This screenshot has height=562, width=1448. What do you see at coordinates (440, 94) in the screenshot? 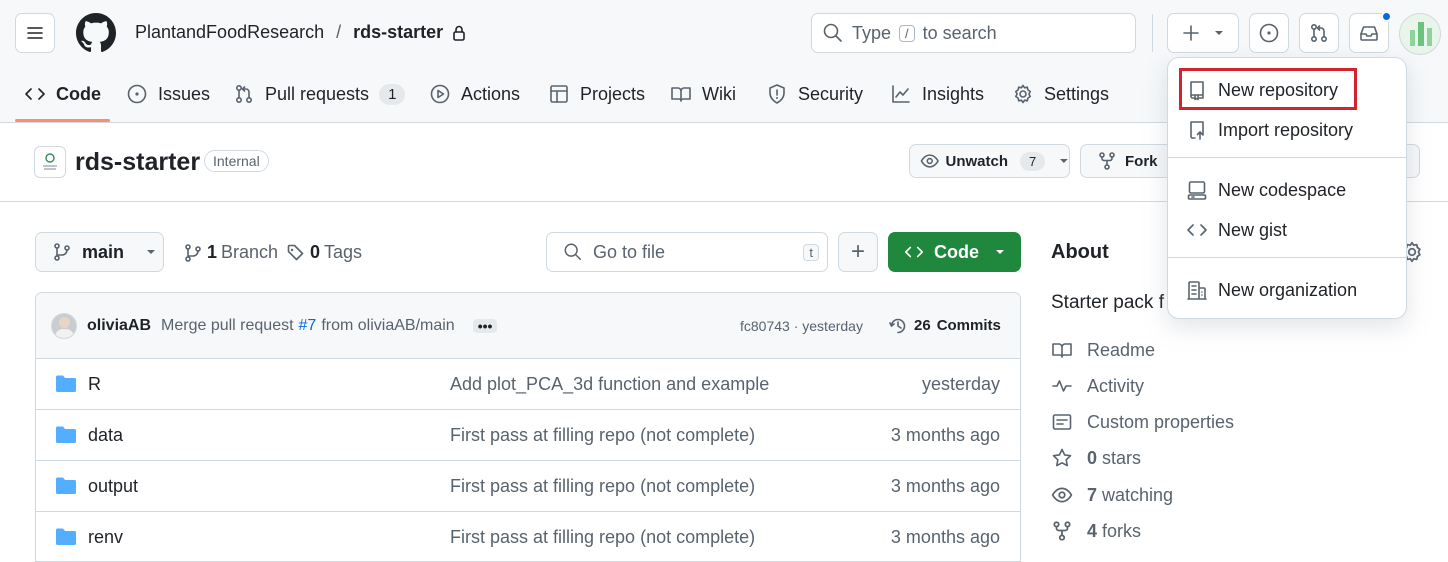
I see `play-icon` at bounding box center [440, 94].